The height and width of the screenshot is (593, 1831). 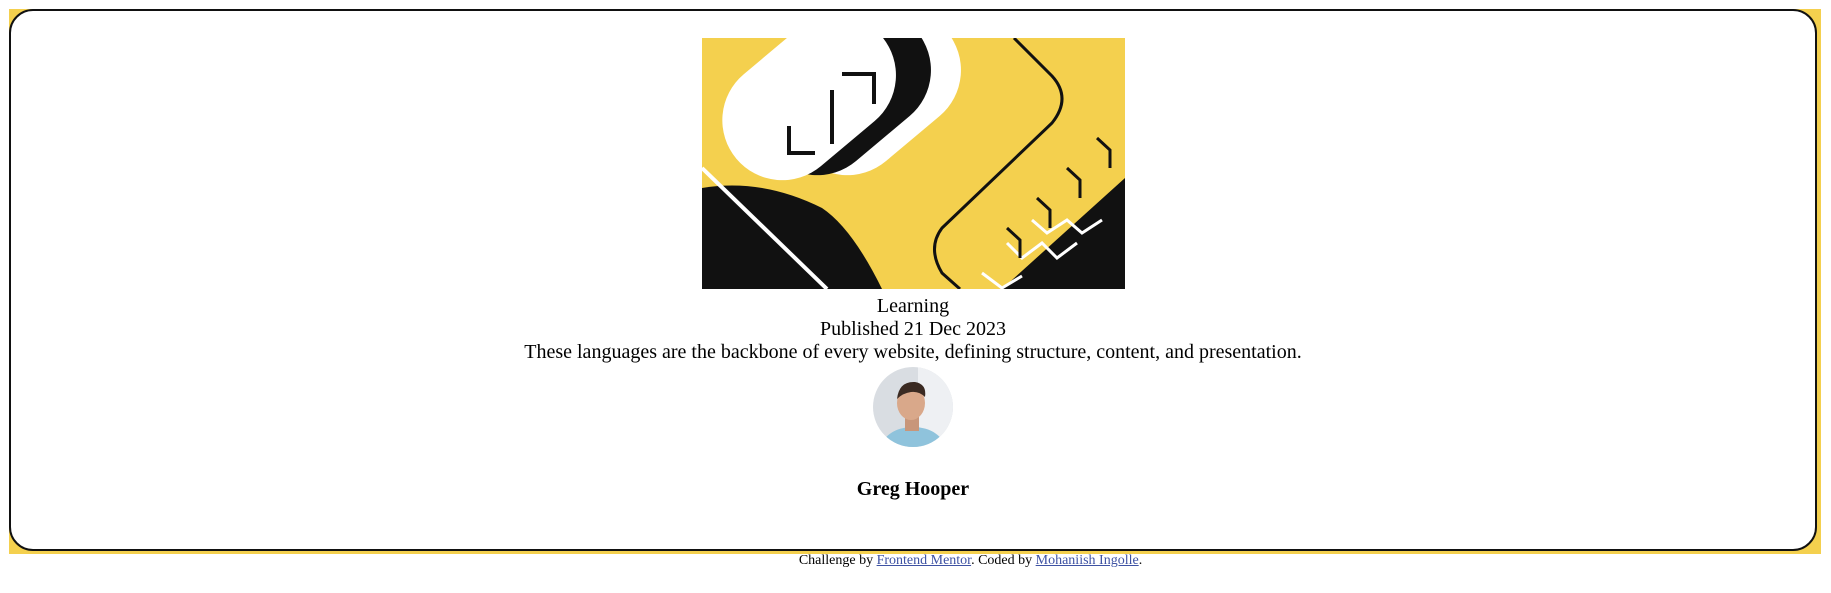 I want to click on coder-link: Mohaniish Ingolle, so click(x=1087, y=560).